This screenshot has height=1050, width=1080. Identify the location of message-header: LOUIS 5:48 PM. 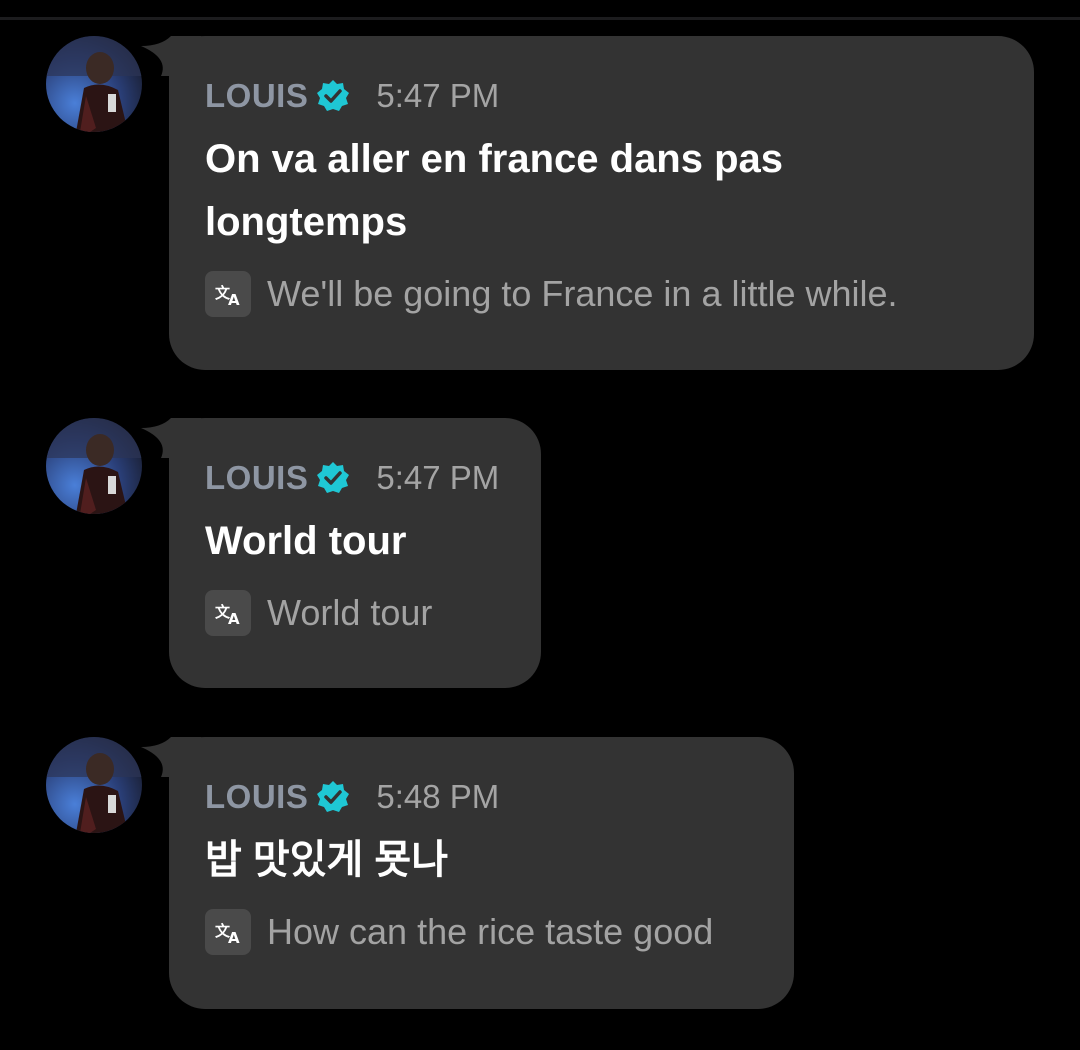
(481, 797).